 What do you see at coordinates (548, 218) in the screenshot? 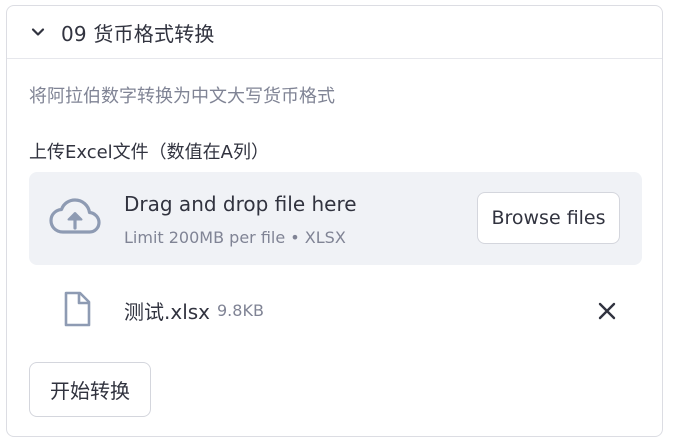
I see `browse-files-button: Browse files` at bounding box center [548, 218].